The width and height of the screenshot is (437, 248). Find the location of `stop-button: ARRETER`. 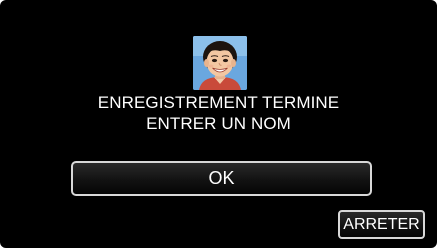

stop-button: ARRETER is located at coordinates (381, 224).